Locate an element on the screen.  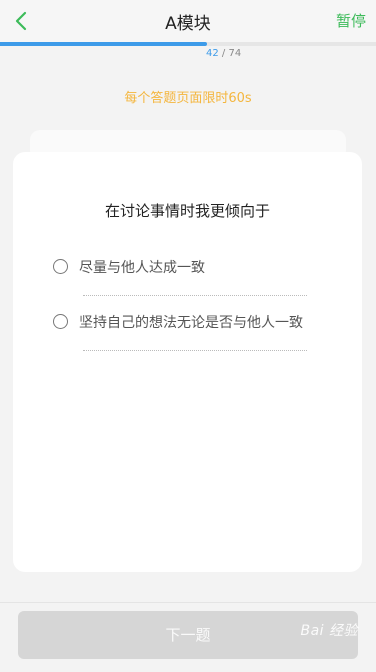
progress-fill is located at coordinates (103, 44).